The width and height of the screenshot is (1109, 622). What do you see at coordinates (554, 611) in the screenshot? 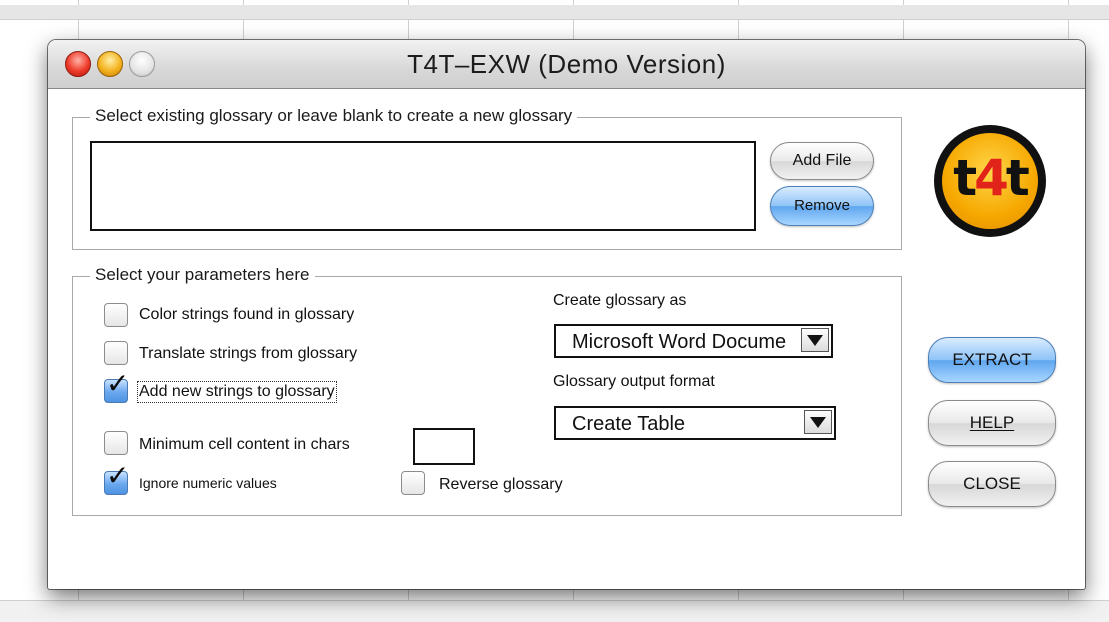
I see `spreadsheet-footer-band` at bounding box center [554, 611].